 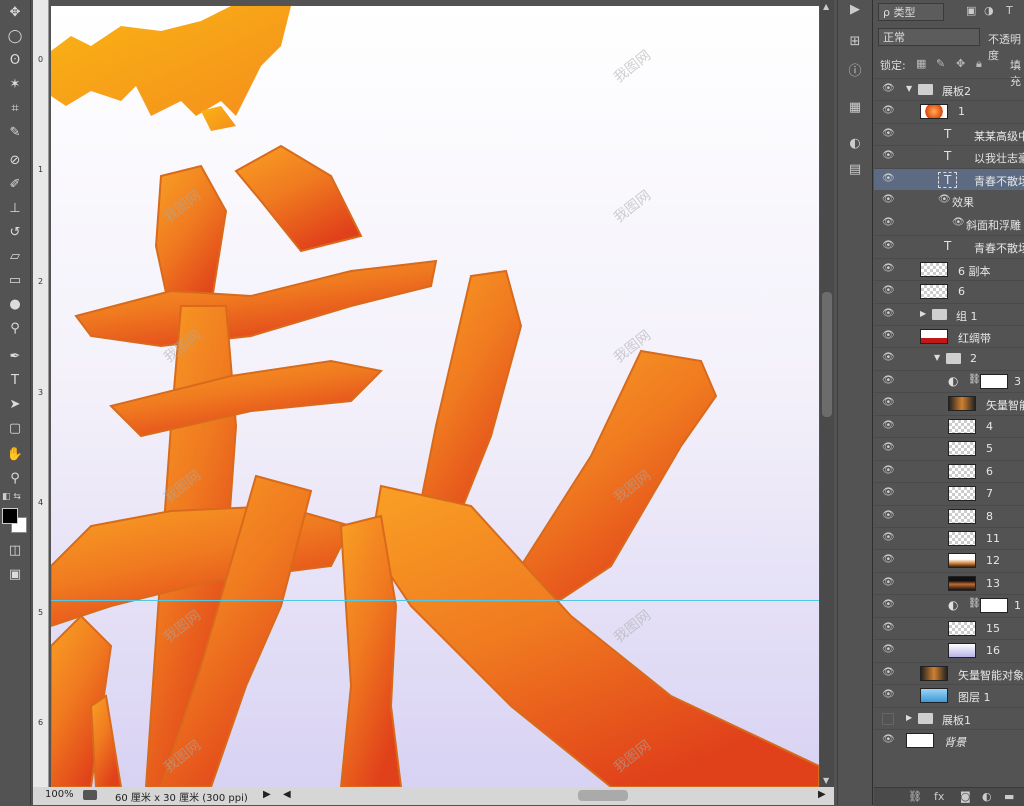 I want to click on layer-row: 👁︎ 6 副本, so click(x=949, y=268).